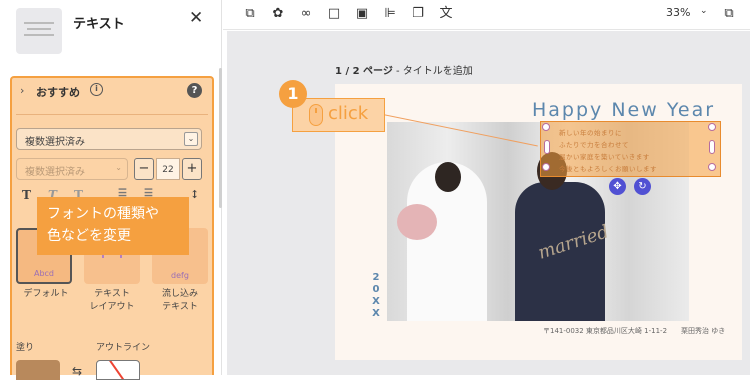  I want to click on mouse-icon, so click(316, 115).